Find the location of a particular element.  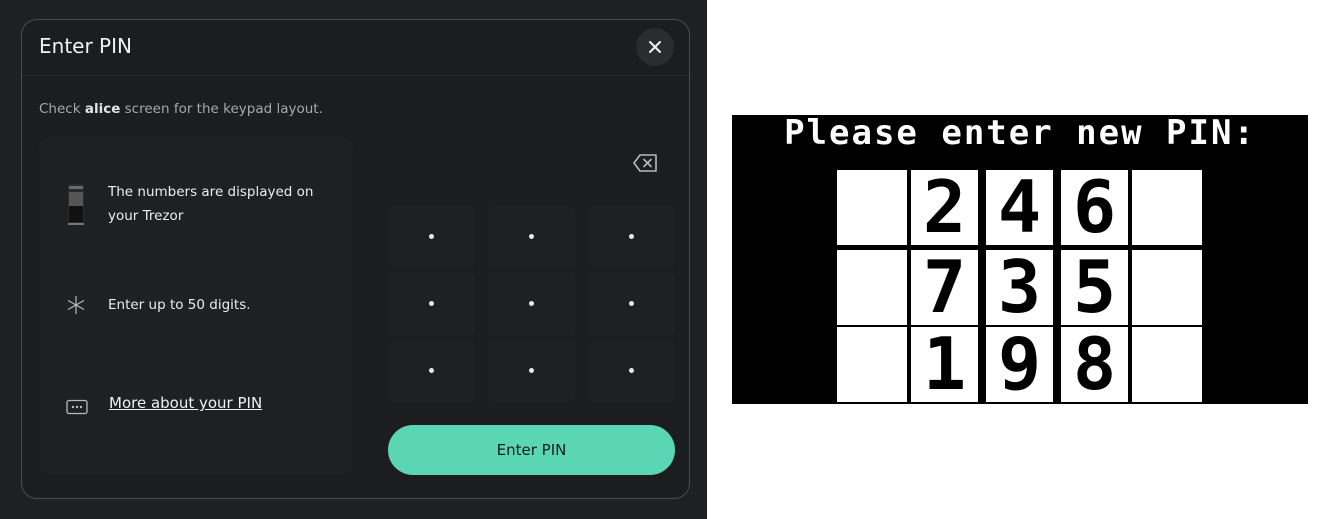

enter-pin-button: Enter PIN is located at coordinates (531, 450).